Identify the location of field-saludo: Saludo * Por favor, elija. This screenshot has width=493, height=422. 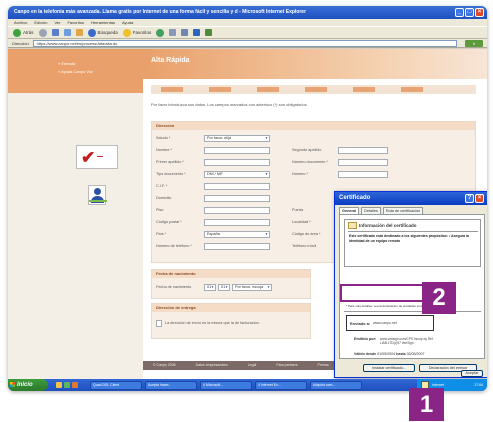
(216, 138).